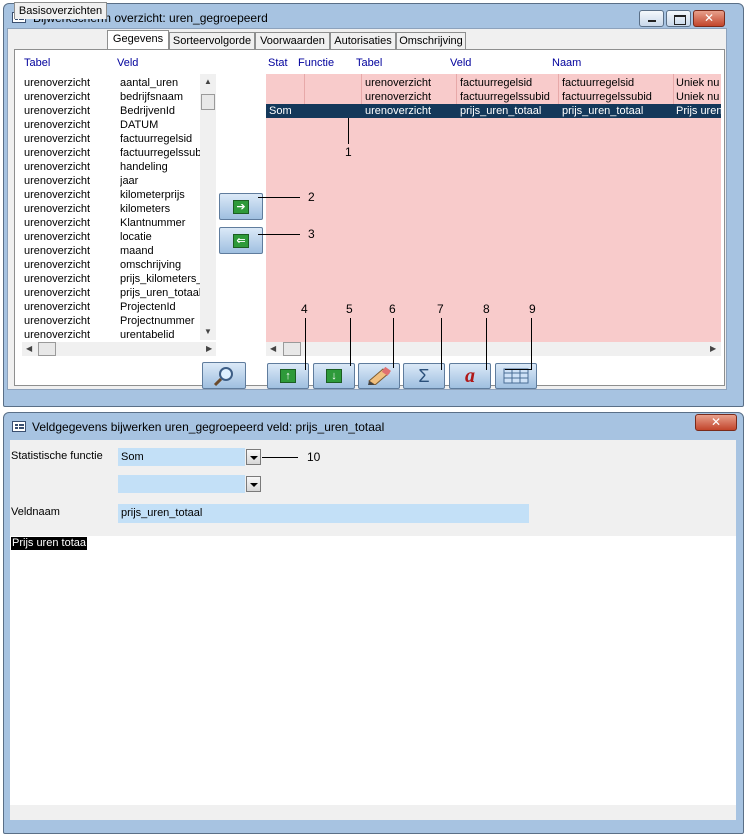 The image size is (749, 836). Describe the element at coordinates (181, 457) in the screenshot. I see `stat-function-select: Som` at that location.